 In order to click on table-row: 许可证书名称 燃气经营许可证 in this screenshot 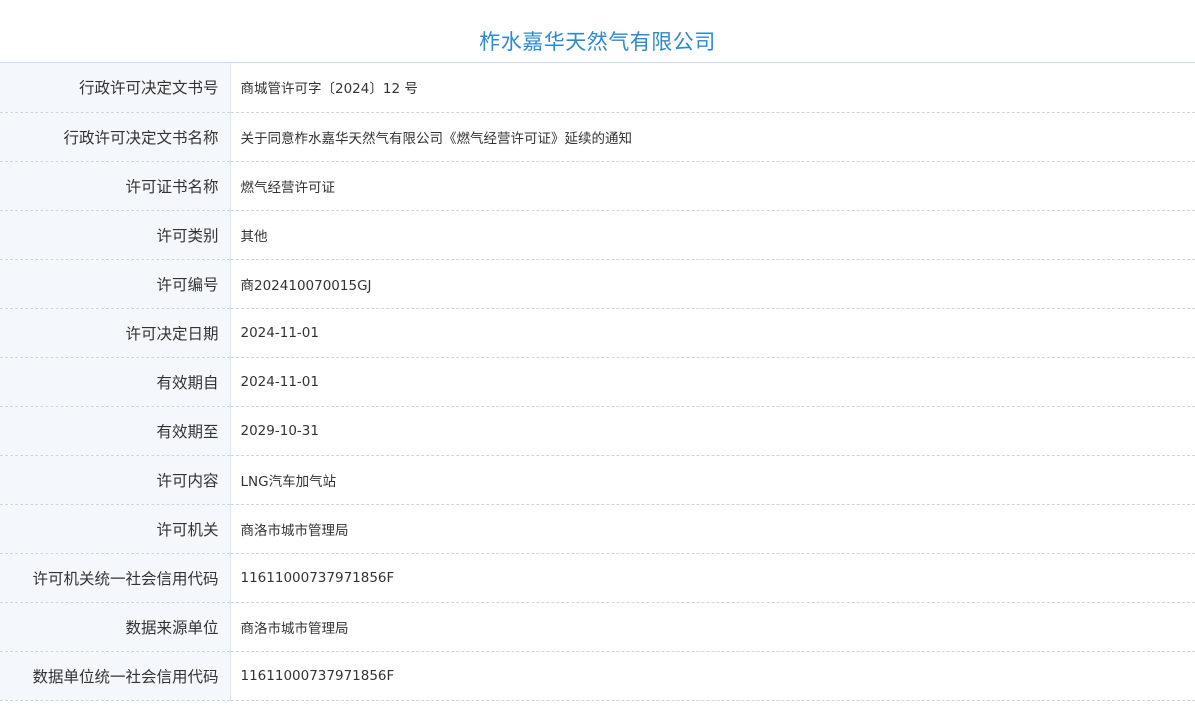, I will do `click(597, 186)`.